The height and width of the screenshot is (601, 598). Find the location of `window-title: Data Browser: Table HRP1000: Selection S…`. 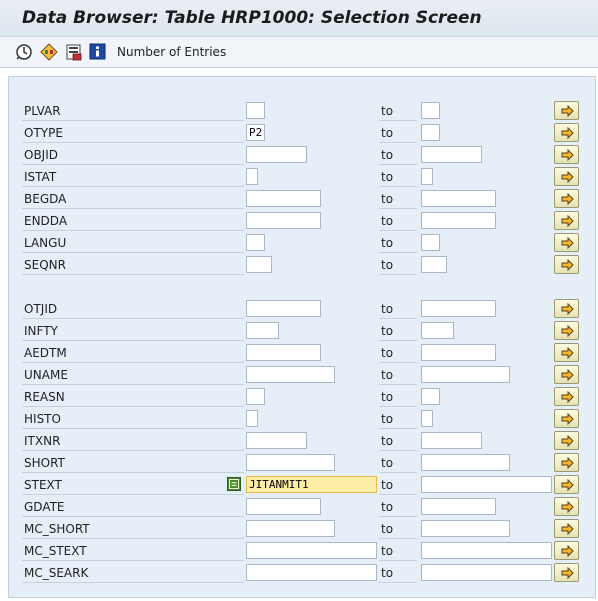

window-title: Data Browser: Table HRP1000: Selection S… is located at coordinates (252, 18).